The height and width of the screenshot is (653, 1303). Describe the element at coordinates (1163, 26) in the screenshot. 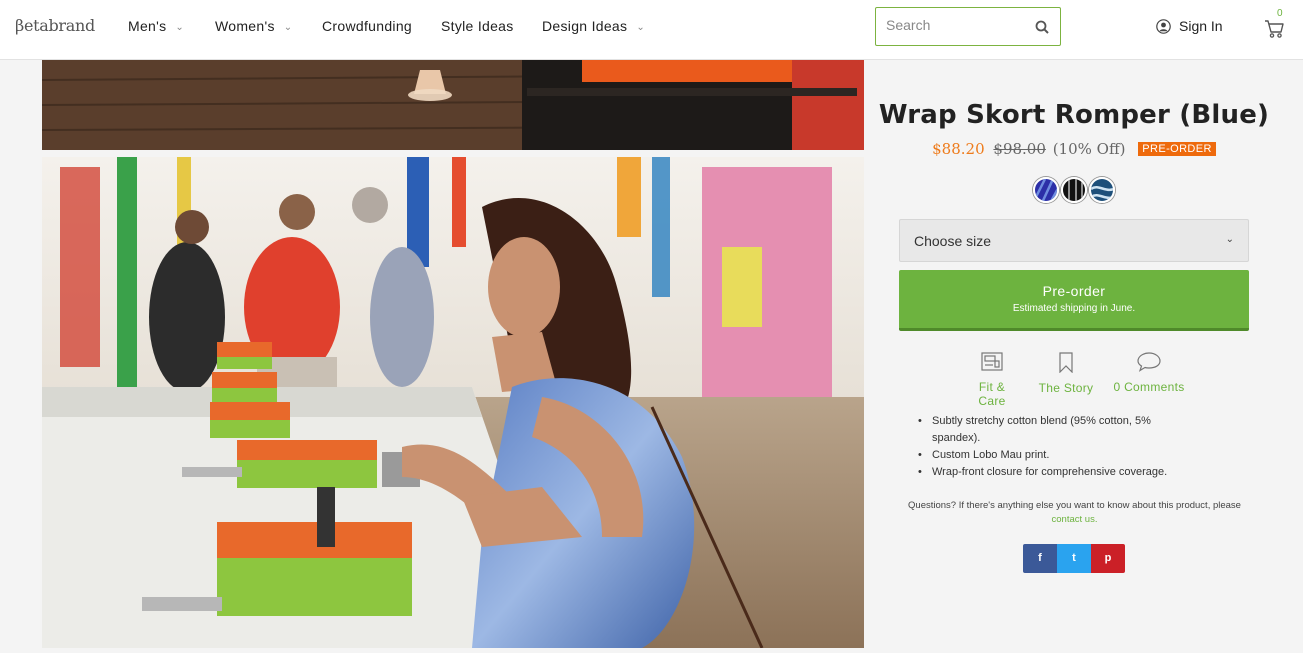

I see `user-icon` at that location.